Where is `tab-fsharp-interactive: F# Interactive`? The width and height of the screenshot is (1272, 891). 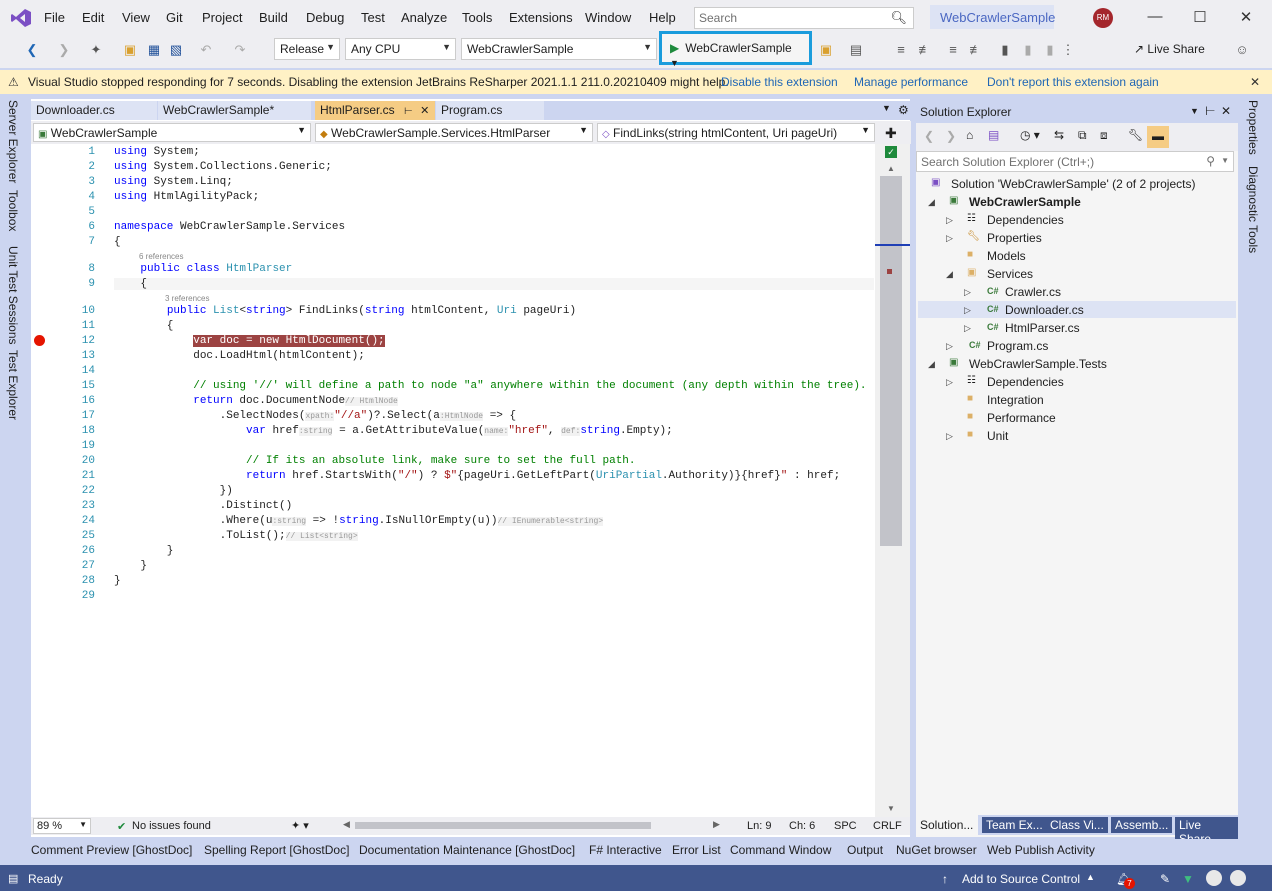
tab-fsharp-interactive: F# Interactive is located at coordinates (625, 850).